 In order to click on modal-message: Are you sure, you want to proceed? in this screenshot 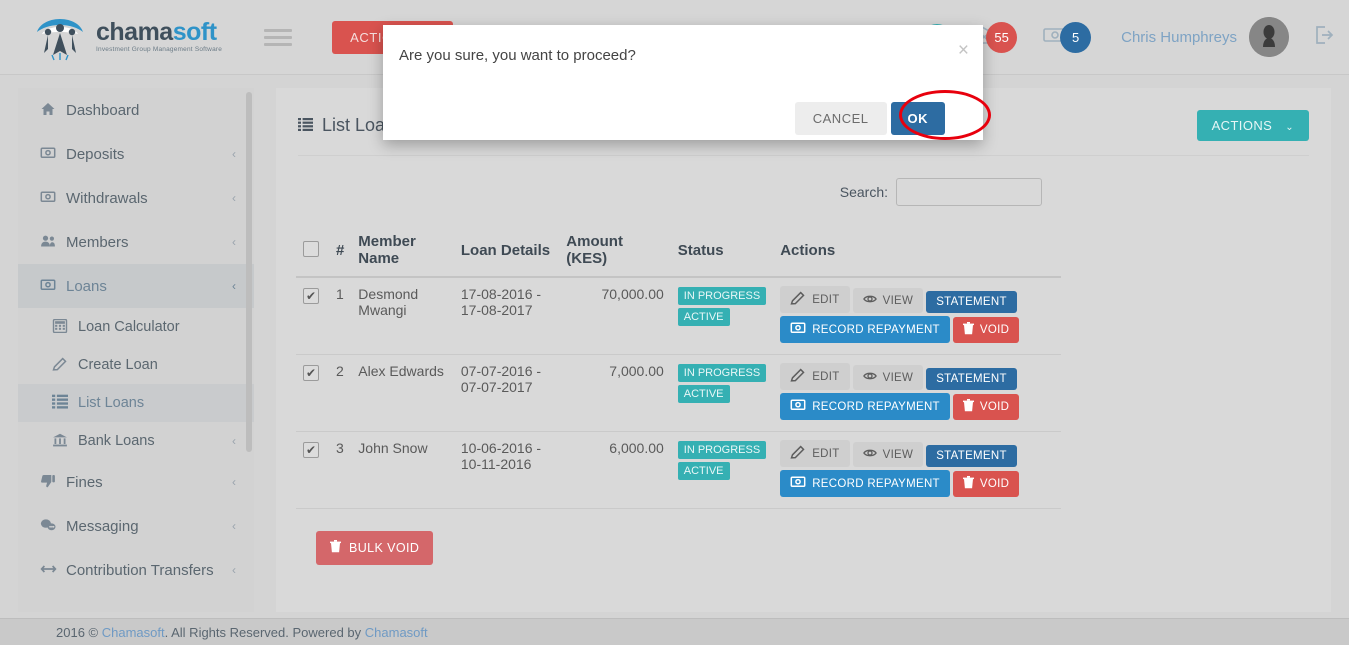, I will do `click(517, 55)`.